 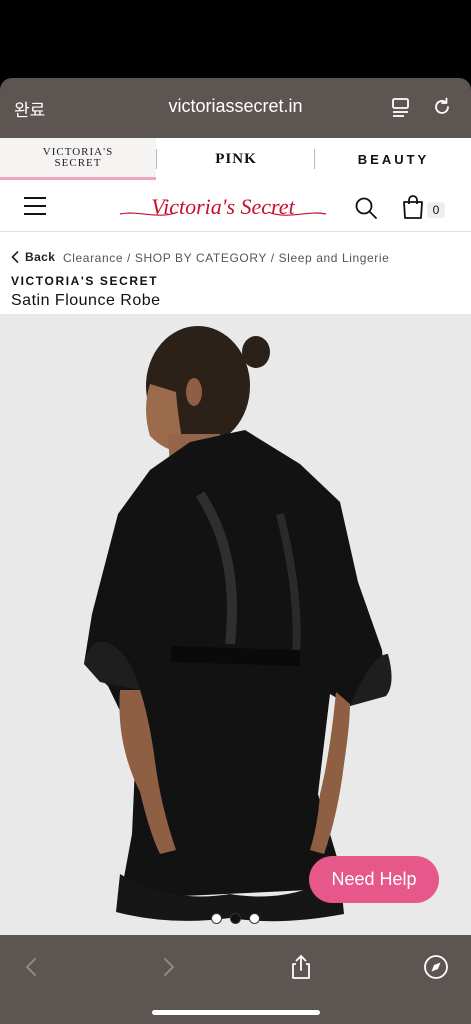 I want to click on search-icon, so click(x=366, y=208).